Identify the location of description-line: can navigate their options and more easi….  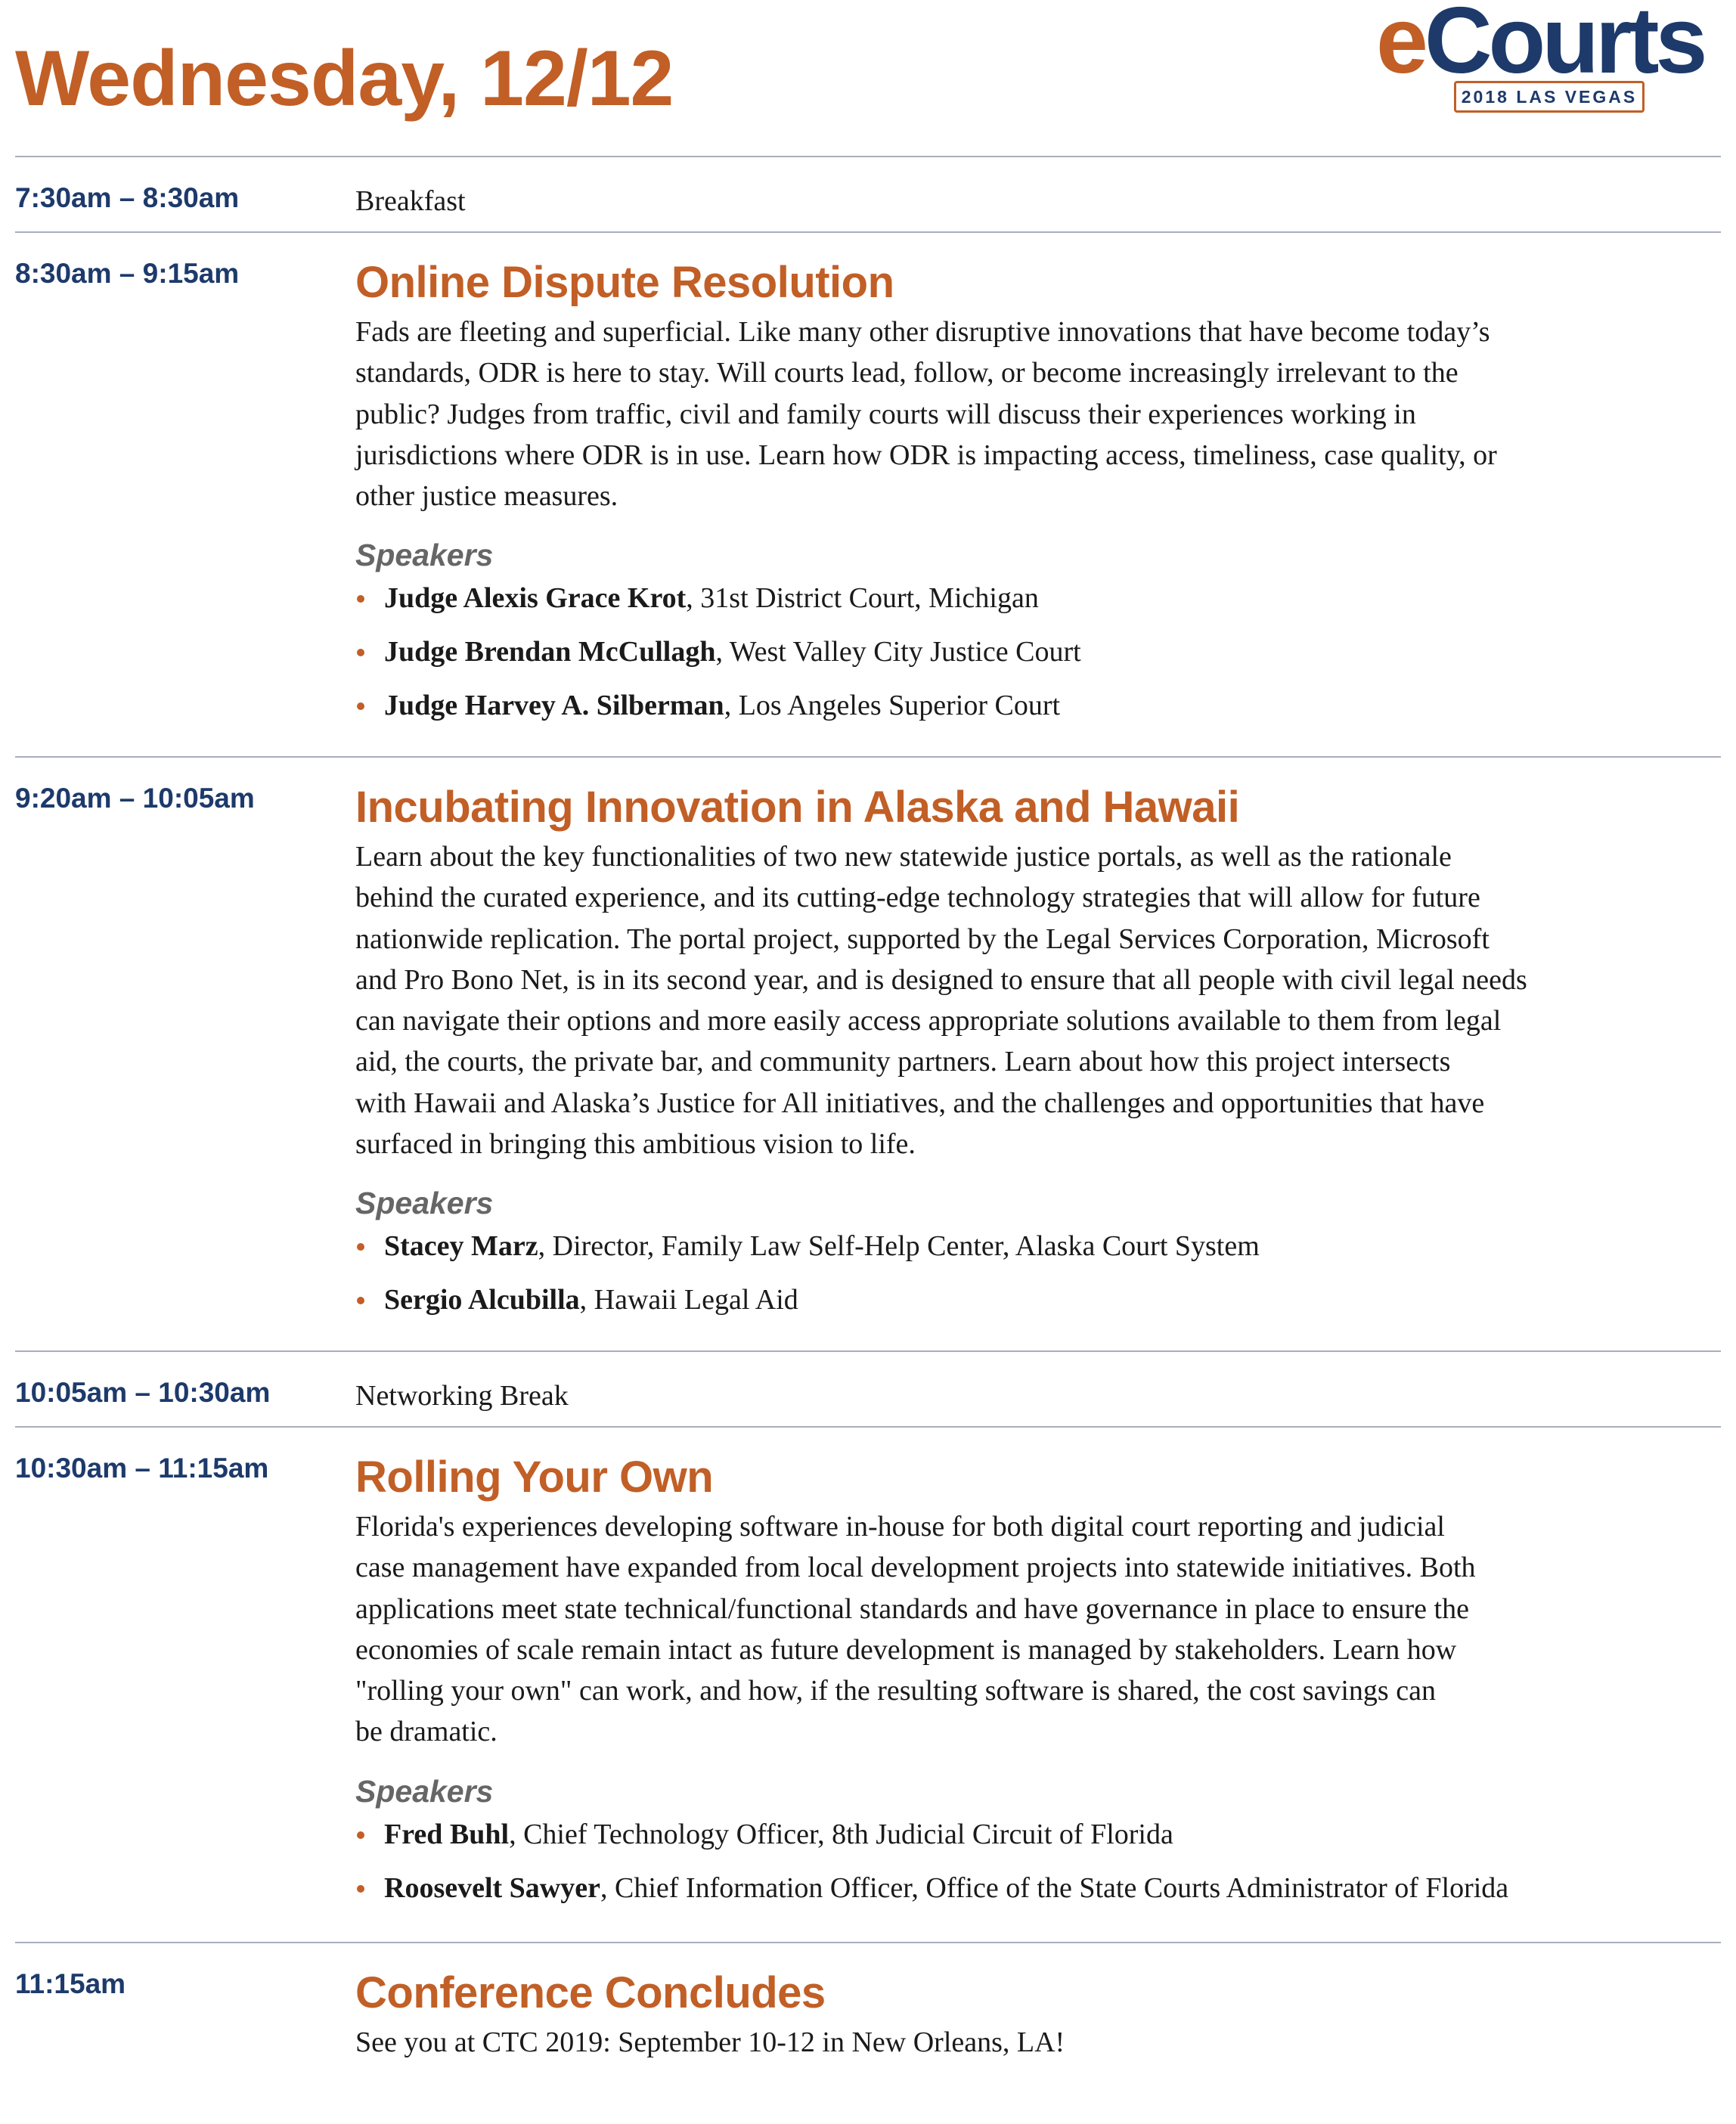
(928, 1021).